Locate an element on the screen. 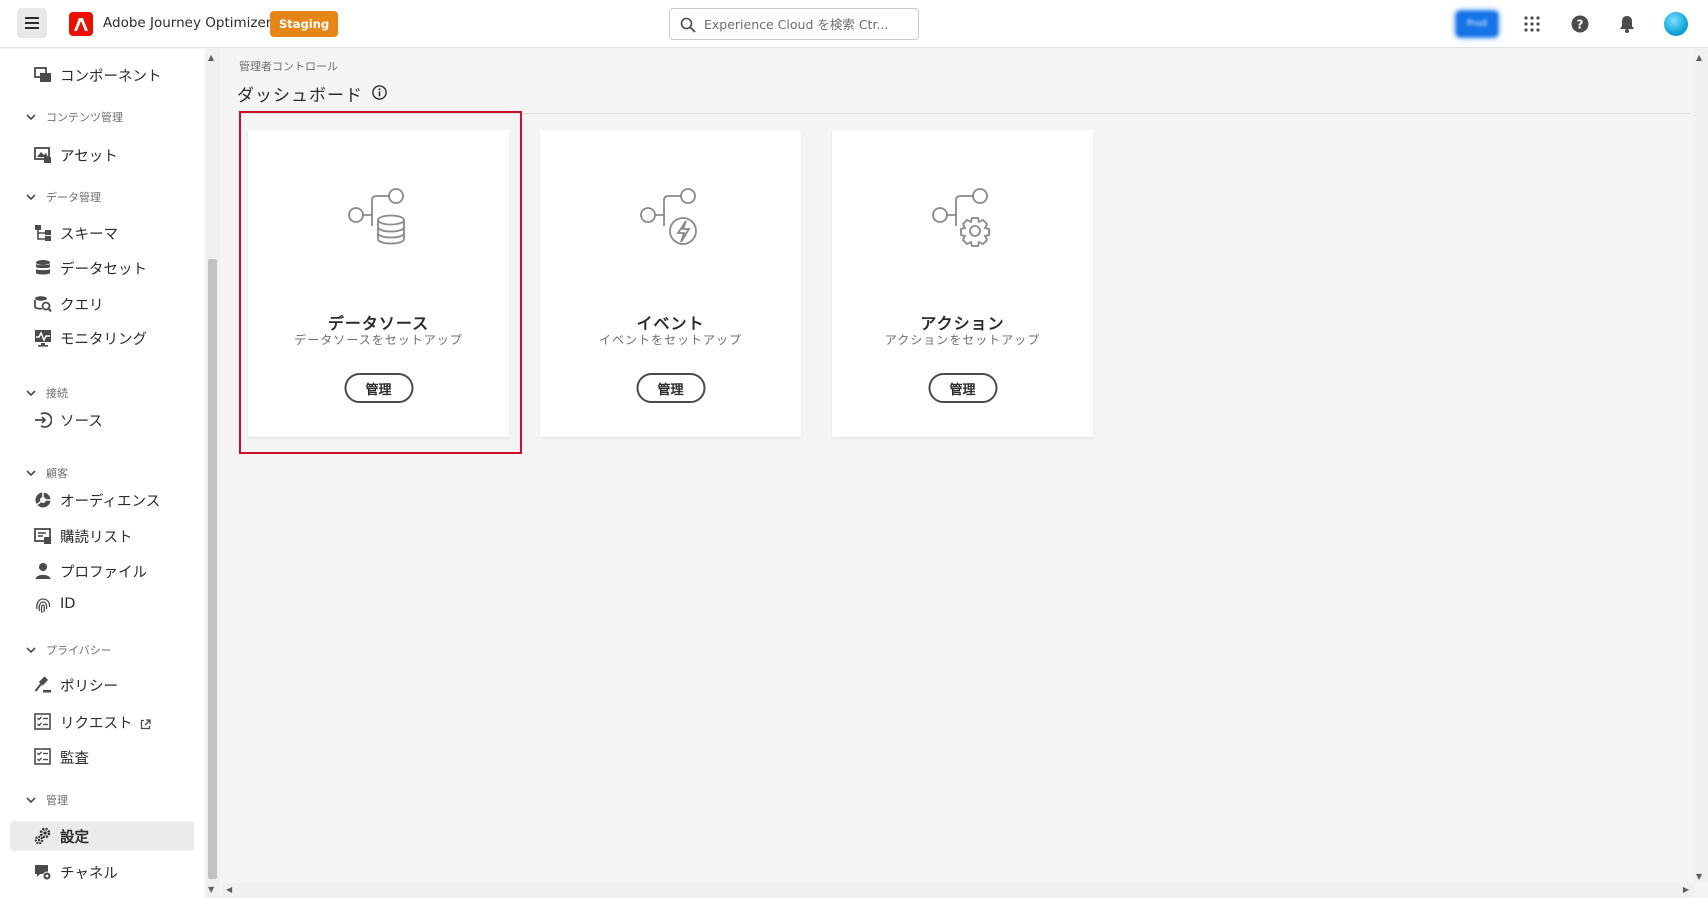  data-source-icon is located at coordinates (376, 216).